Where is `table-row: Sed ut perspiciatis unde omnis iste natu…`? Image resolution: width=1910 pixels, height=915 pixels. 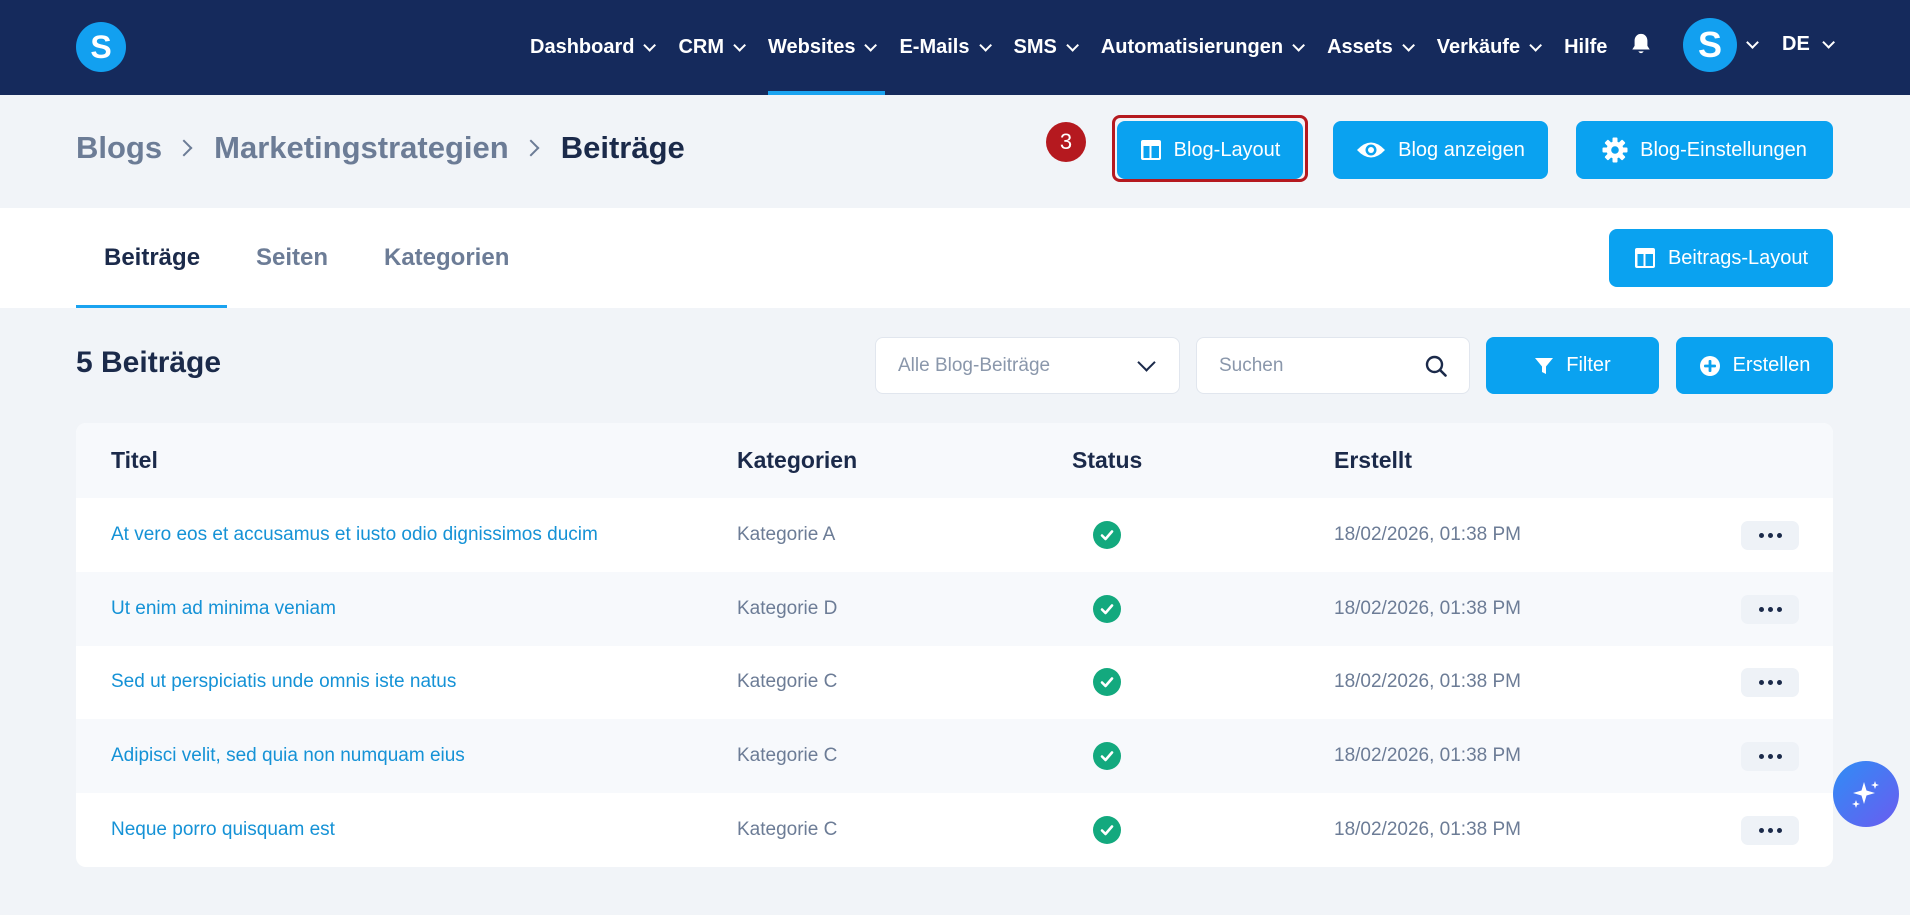
table-row: Sed ut perspiciatis unde omnis iste natu… is located at coordinates (954, 682).